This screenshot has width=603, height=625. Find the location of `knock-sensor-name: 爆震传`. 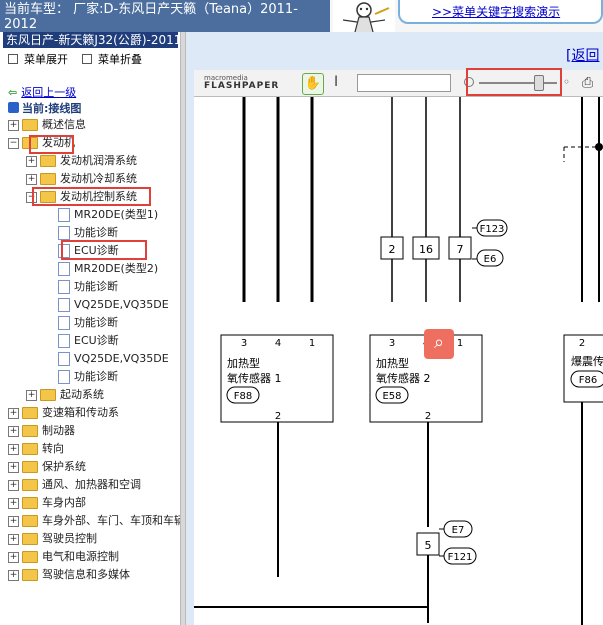

knock-sensor-name: 爆震传 is located at coordinates (587, 361).